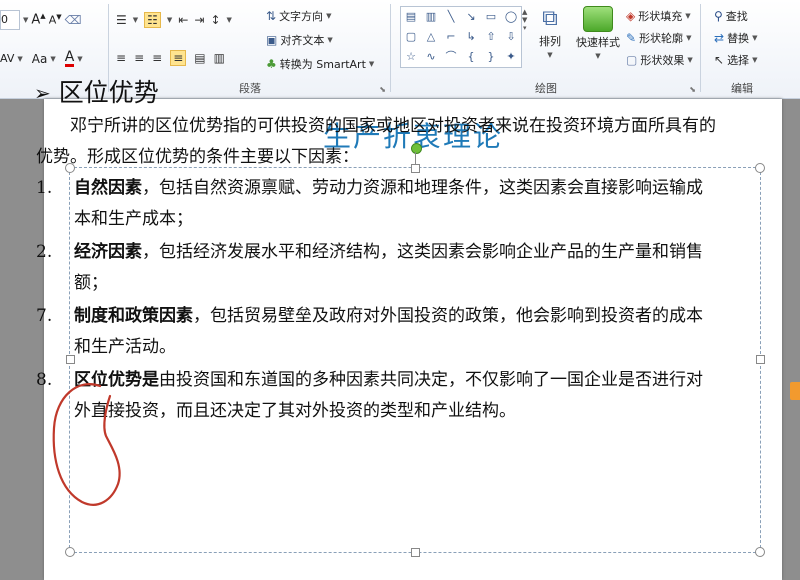  I want to click on distributed-icon: ▤, so click(199, 58).